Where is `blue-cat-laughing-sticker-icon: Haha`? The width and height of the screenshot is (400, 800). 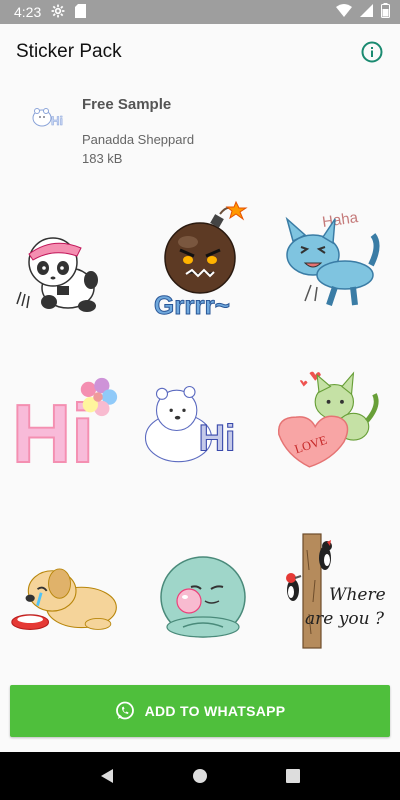
blue-cat-laughing-sticker-icon: Haha is located at coordinates (332, 257).